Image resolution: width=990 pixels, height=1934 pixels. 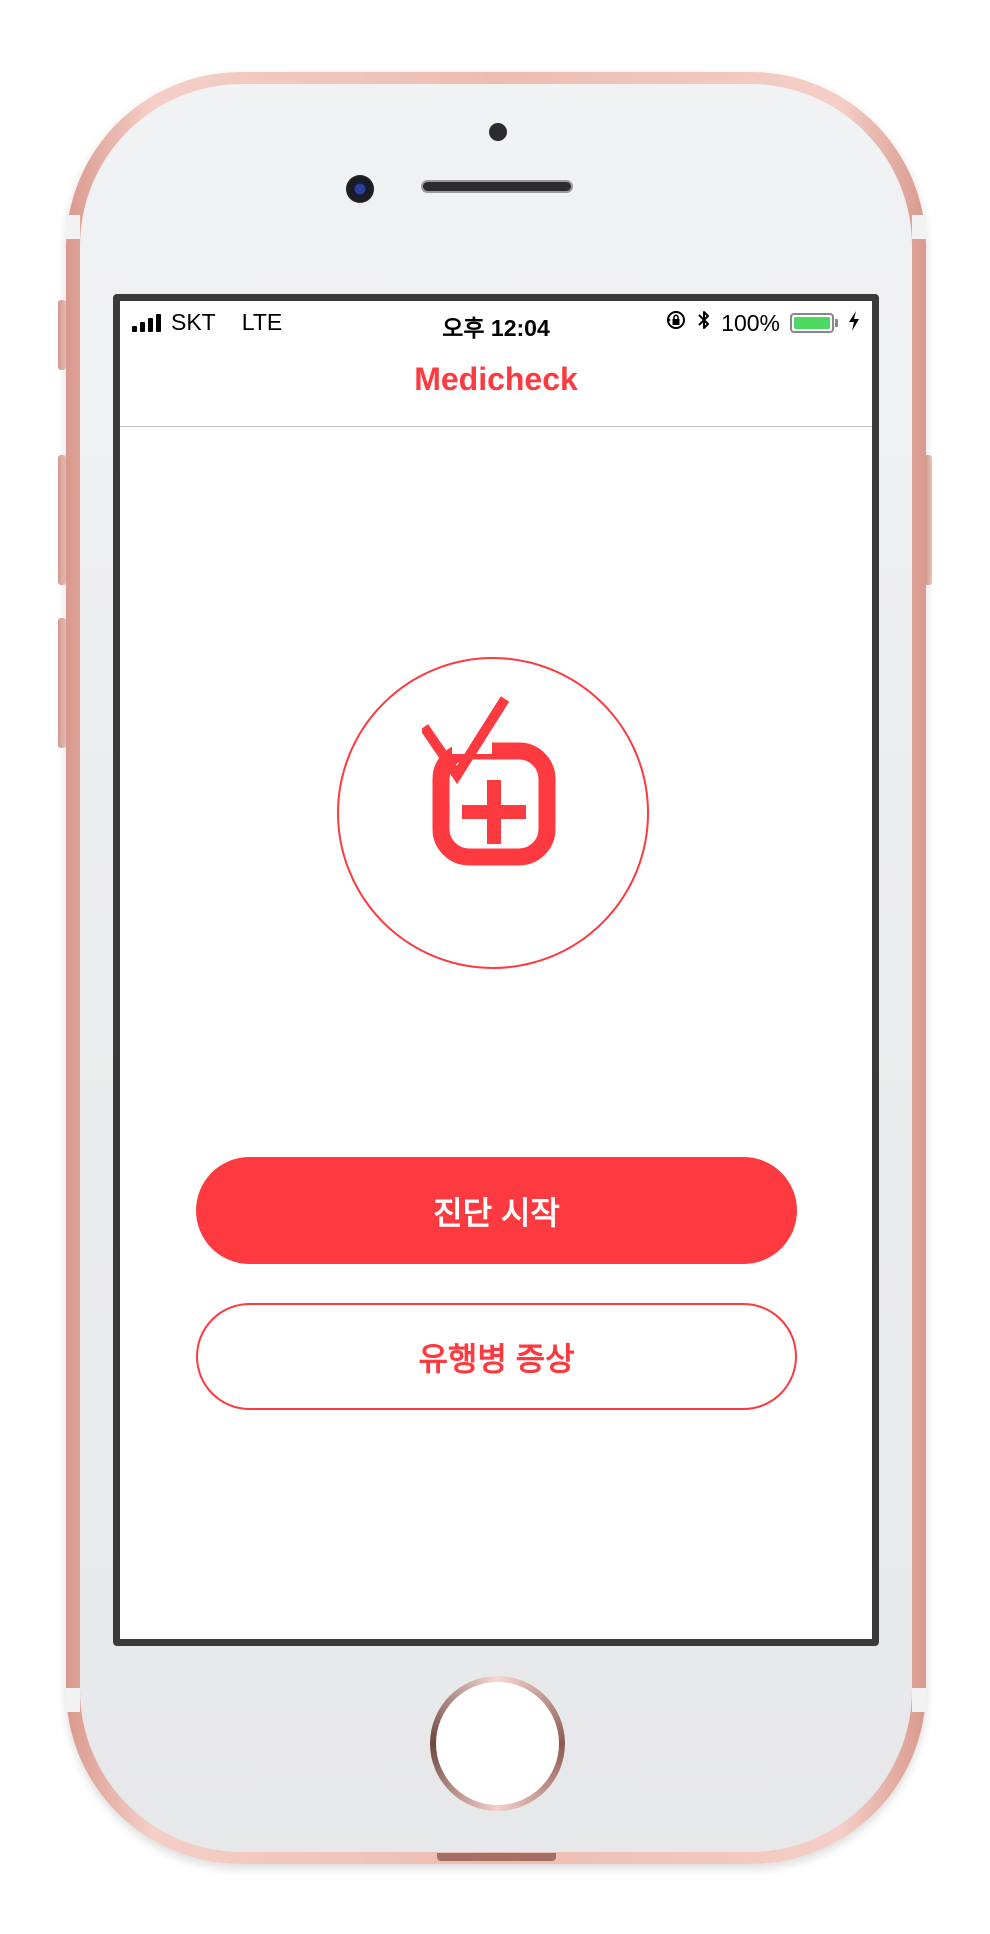 What do you see at coordinates (676, 323) in the screenshot?
I see `rotation-lock-icon` at bounding box center [676, 323].